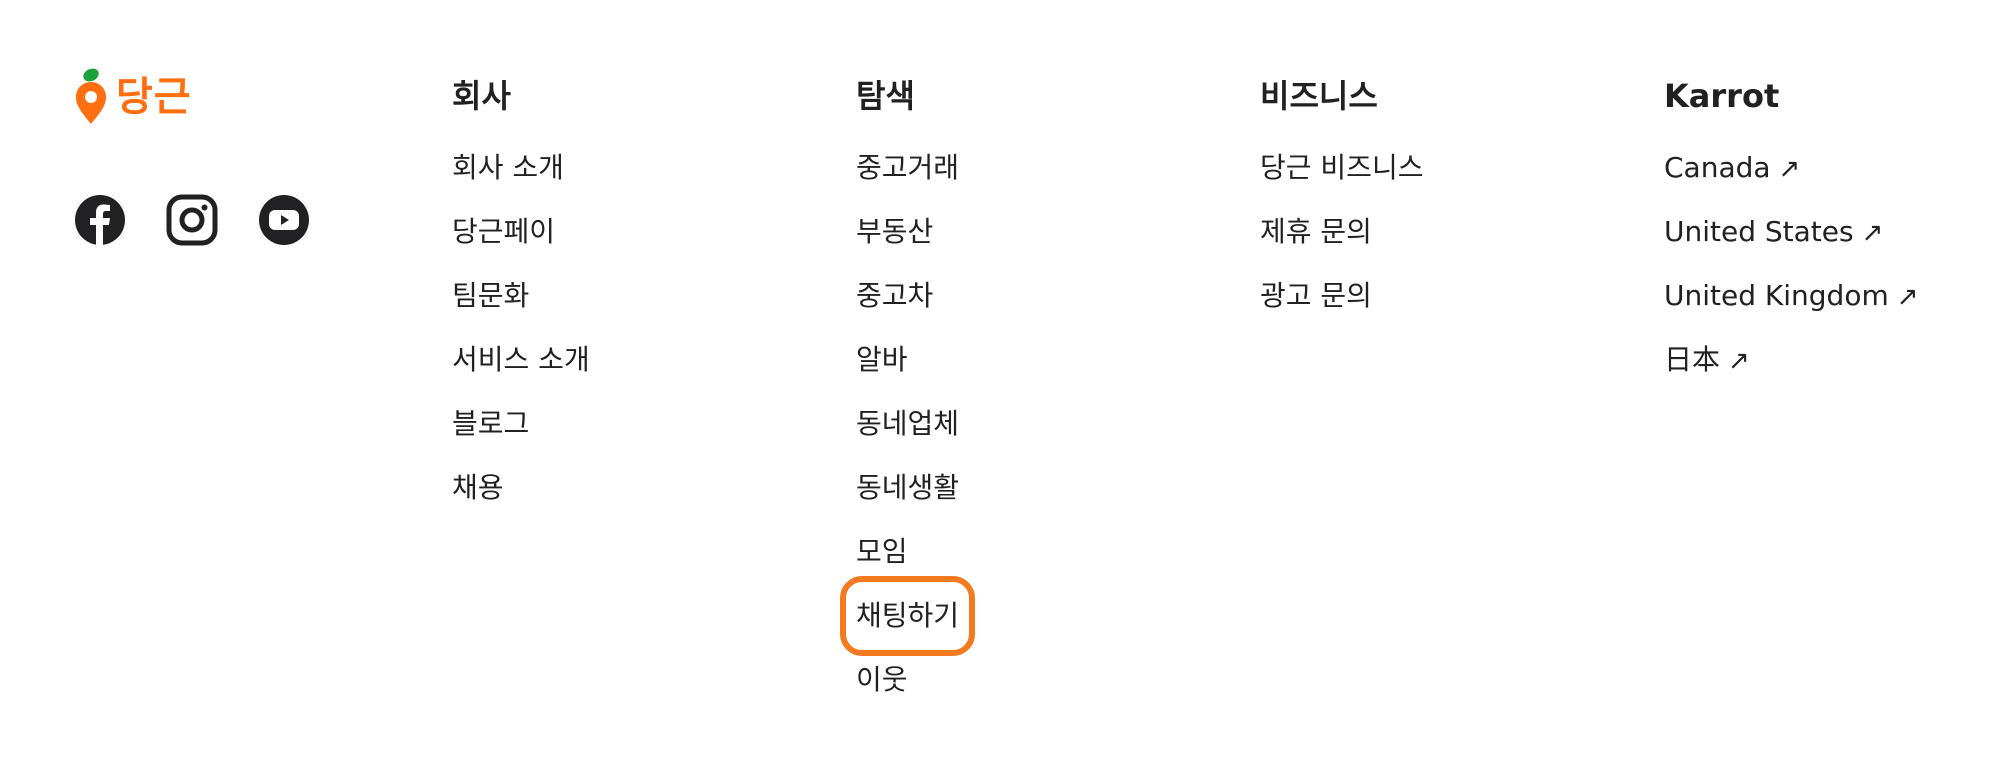 This screenshot has width=2000, height=770. What do you see at coordinates (508, 168) in the screenshot?
I see `link-company-intro: 회사 소개` at bounding box center [508, 168].